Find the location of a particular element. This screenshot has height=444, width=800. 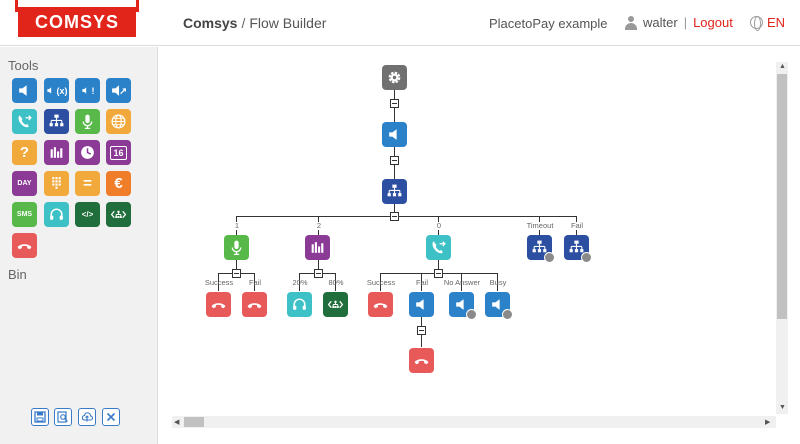

flow-node-split is located at coordinates (317, 247).